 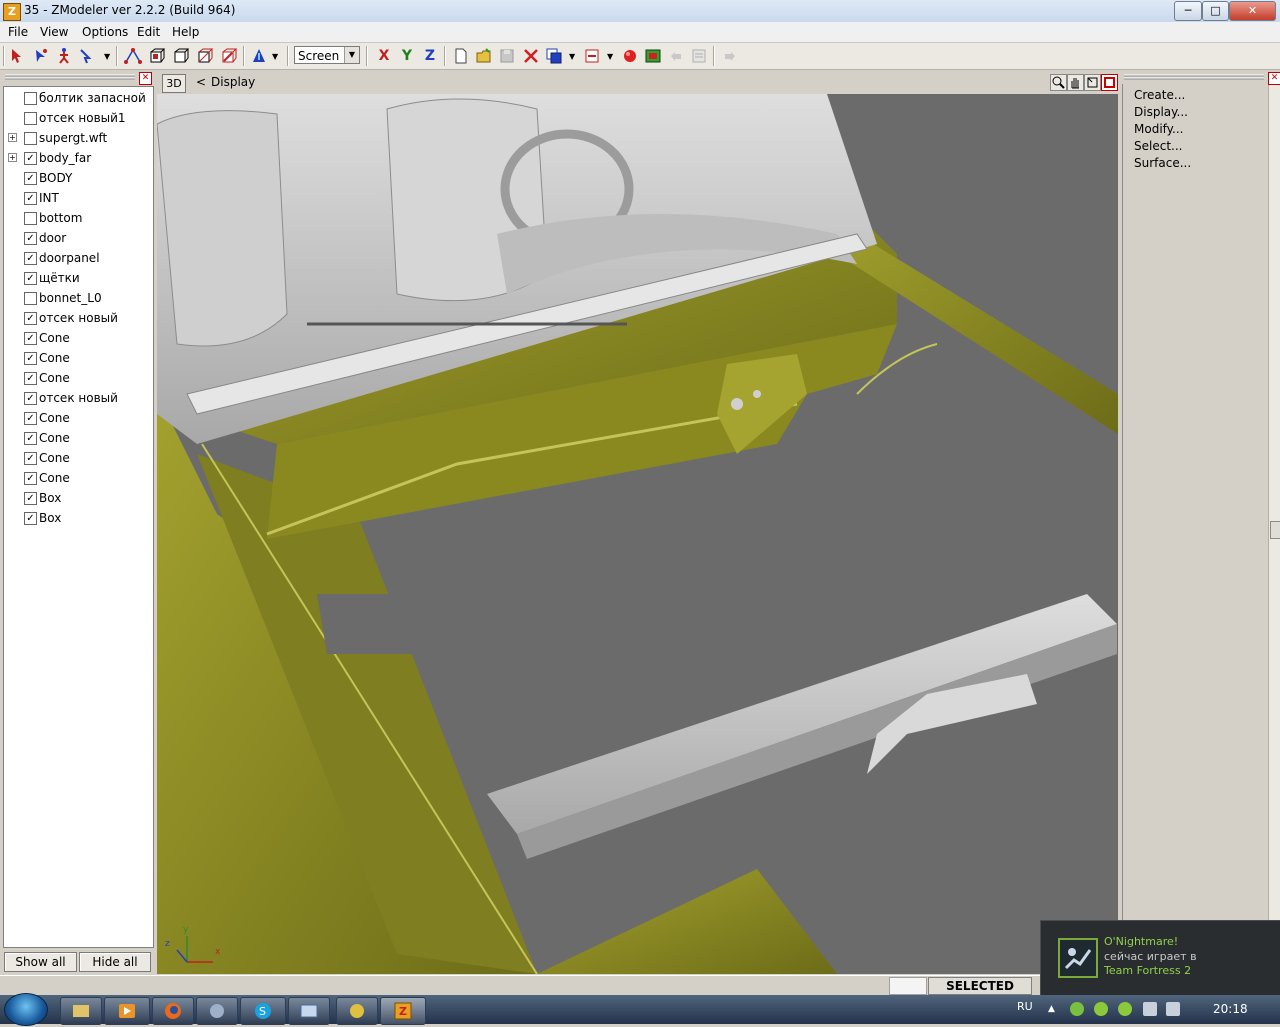 I want to click on view-select: Screen ▼, so click(x=327, y=55).